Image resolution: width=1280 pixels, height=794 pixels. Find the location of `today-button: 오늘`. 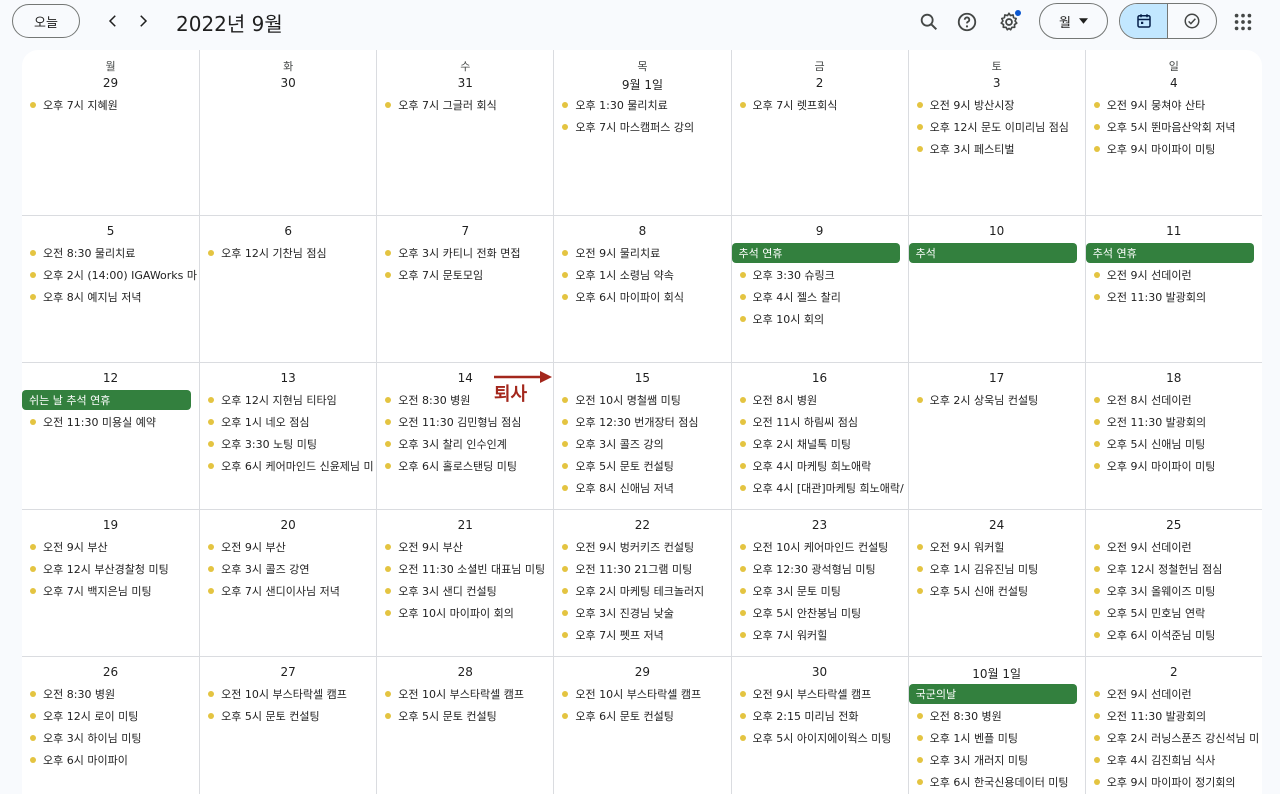

today-button: 오늘 is located at coordinates (46, 21).